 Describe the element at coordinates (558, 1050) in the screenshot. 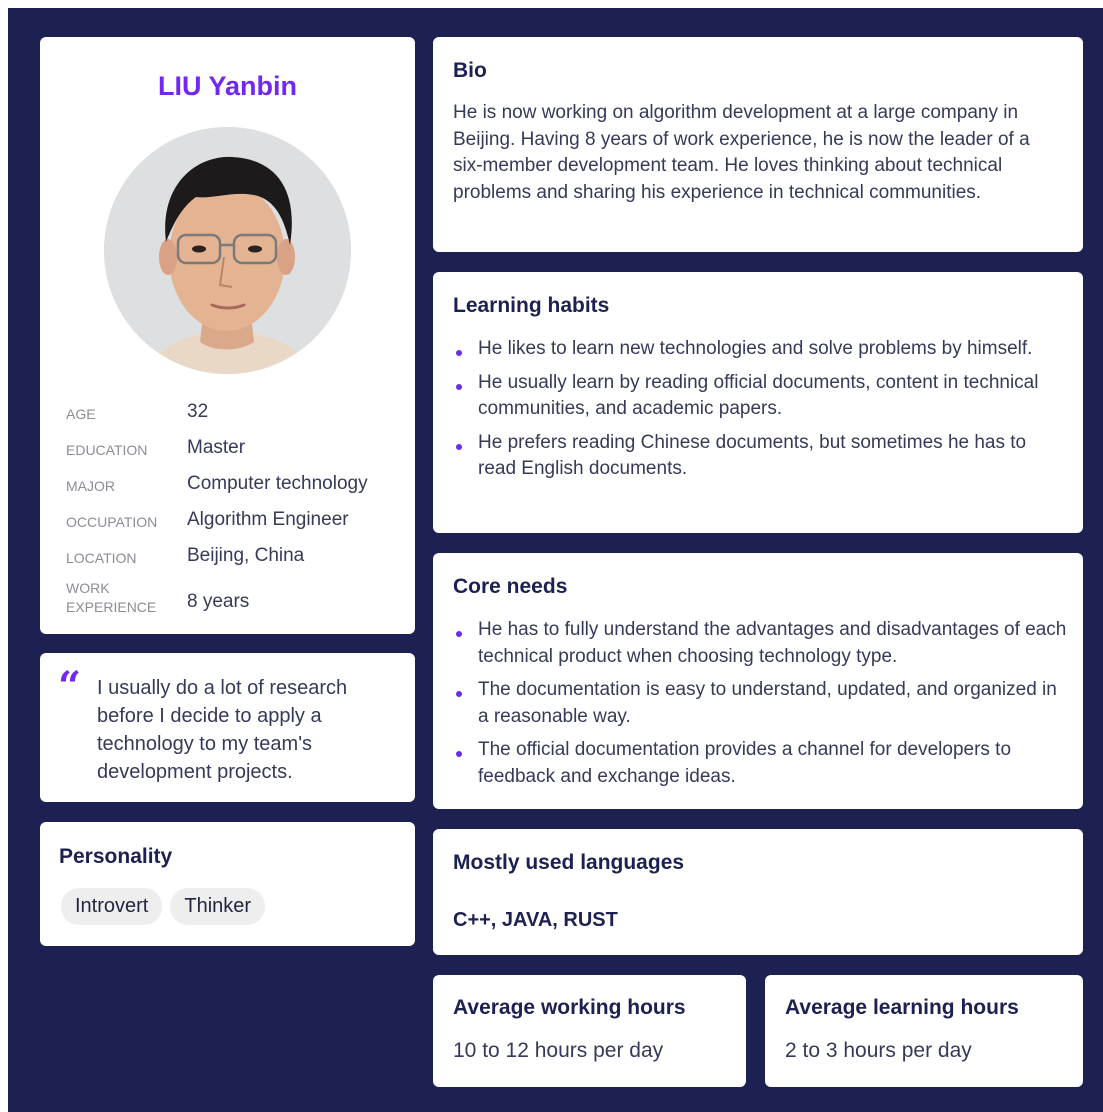

I see `working-hours-value: 10 to 12 hours per day` at that location.